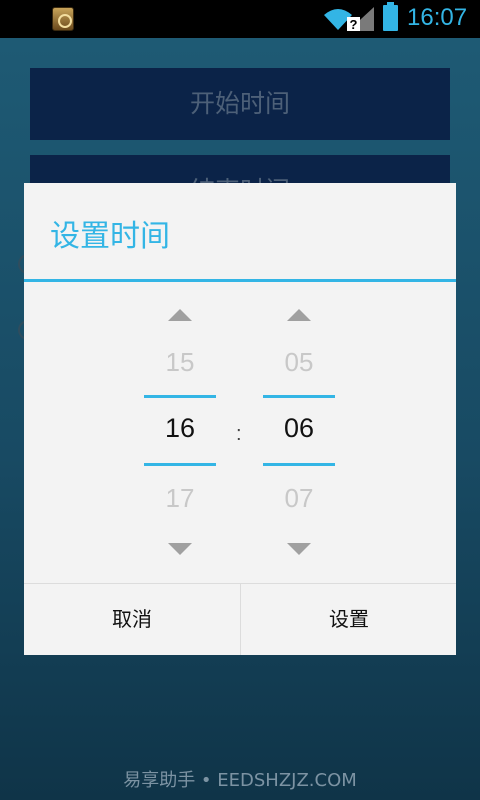  Describe the element at coordinates (63, 19) in the screenshot. I see `app-notification-icon` at that location.